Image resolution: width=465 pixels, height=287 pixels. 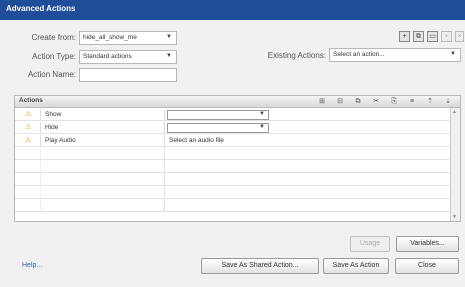 I want to click on action-type-value: Standard actions, so click(x=107, y=56).